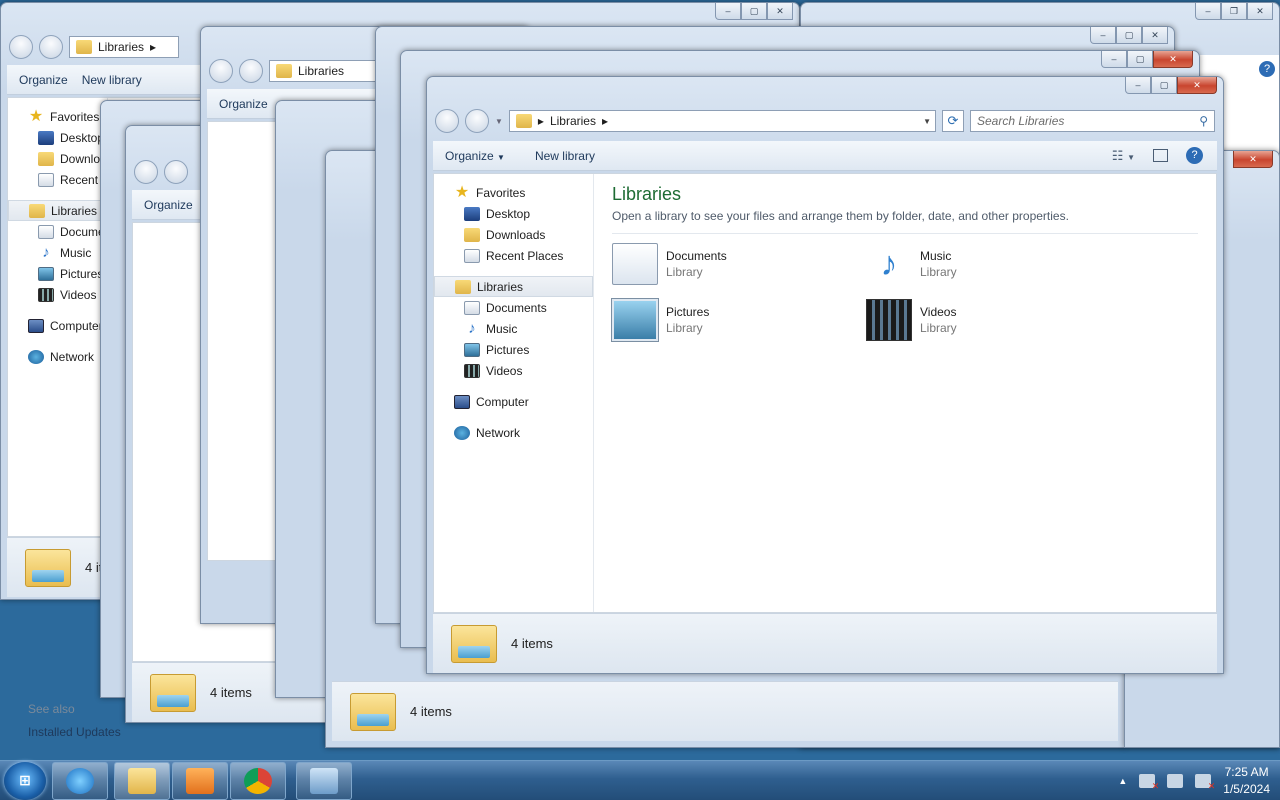 The width and height of the screenshot is (1280, 800). What do you see at coordinates (1234, 11) in the screenshot?
I see `restore-button: ❐` at bounding box center [1234, 11].